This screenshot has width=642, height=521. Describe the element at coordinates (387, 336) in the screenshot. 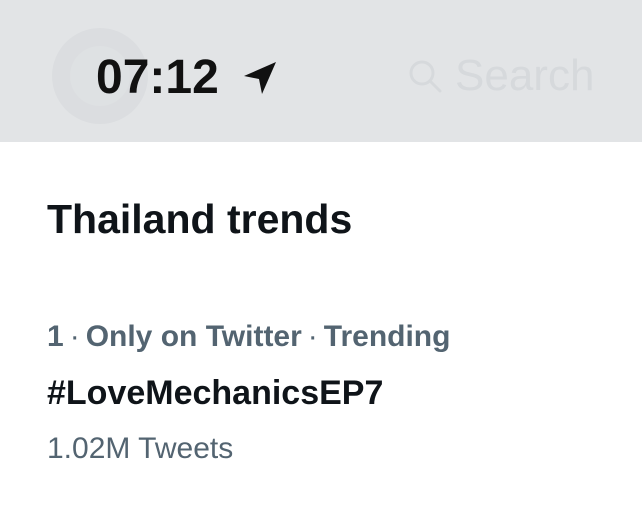

I see `trend-status: Trending` at that location.